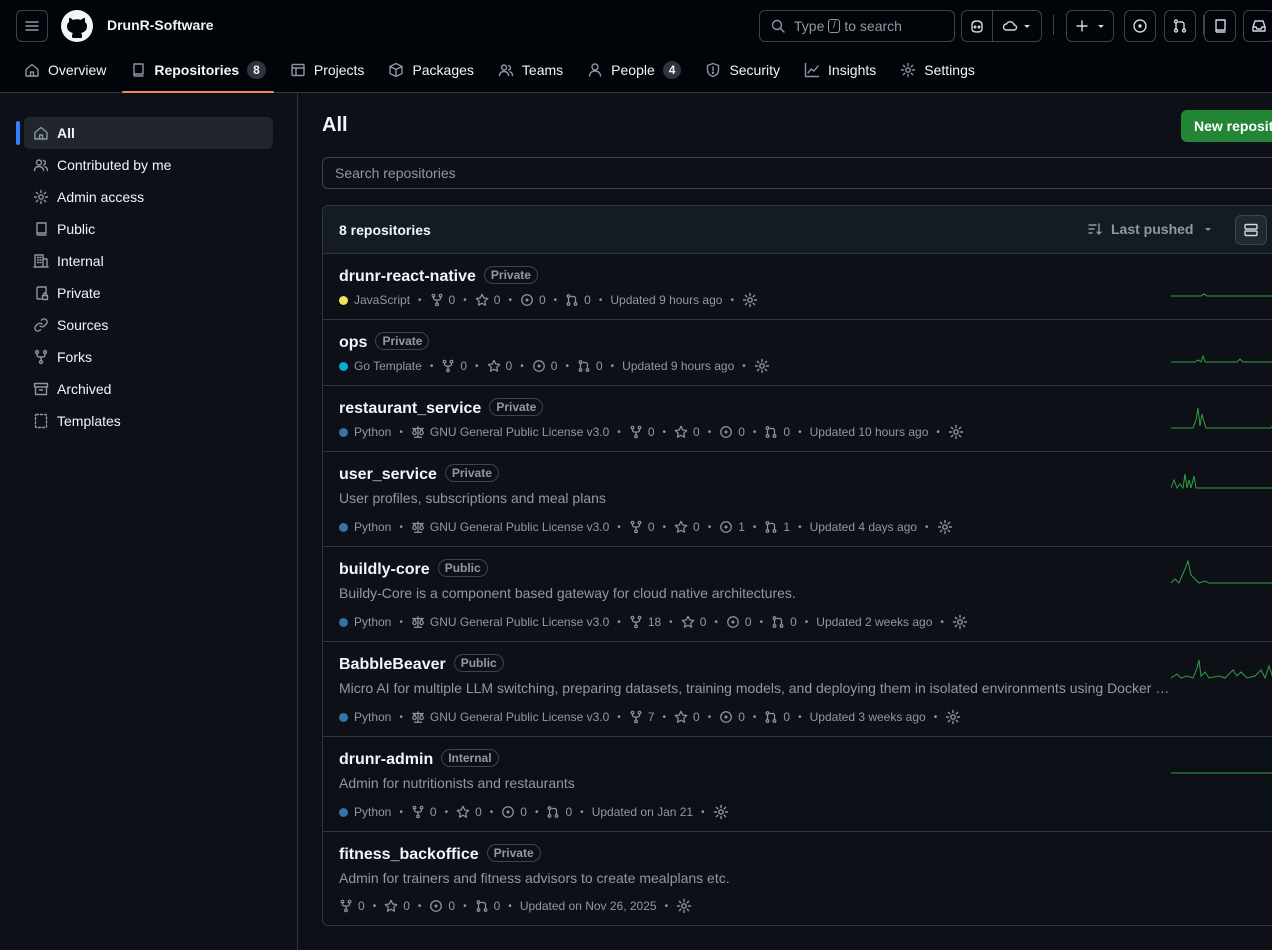 Image resolution: width=1272 pixels, height=950 pixels. Describe the element at coordinates (148, 357) in the screenshot. I see `sidebar-item-forks: Forks` at that location.